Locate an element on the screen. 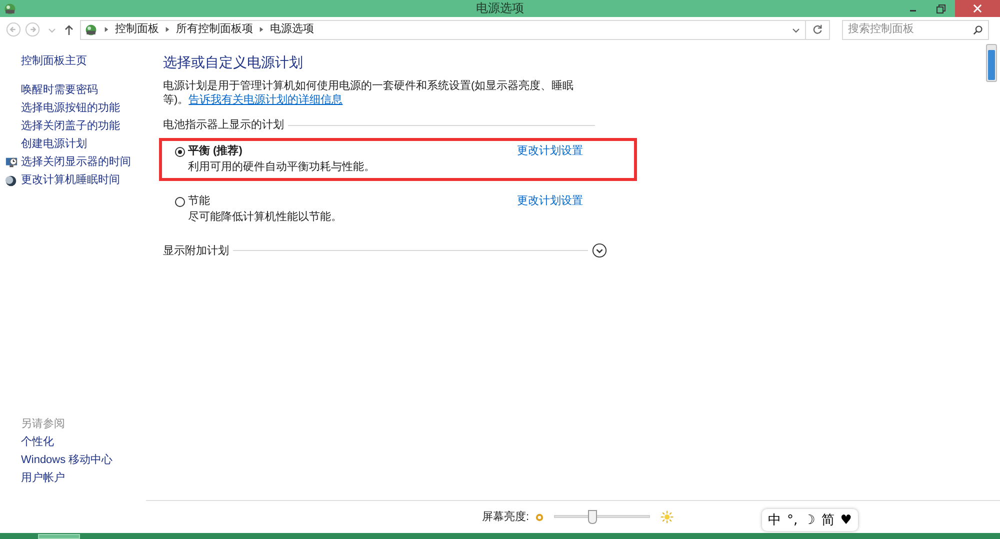 The image size is (1000, 539). breadcrumb: 控制面板 is located at coordinates (137, 29).